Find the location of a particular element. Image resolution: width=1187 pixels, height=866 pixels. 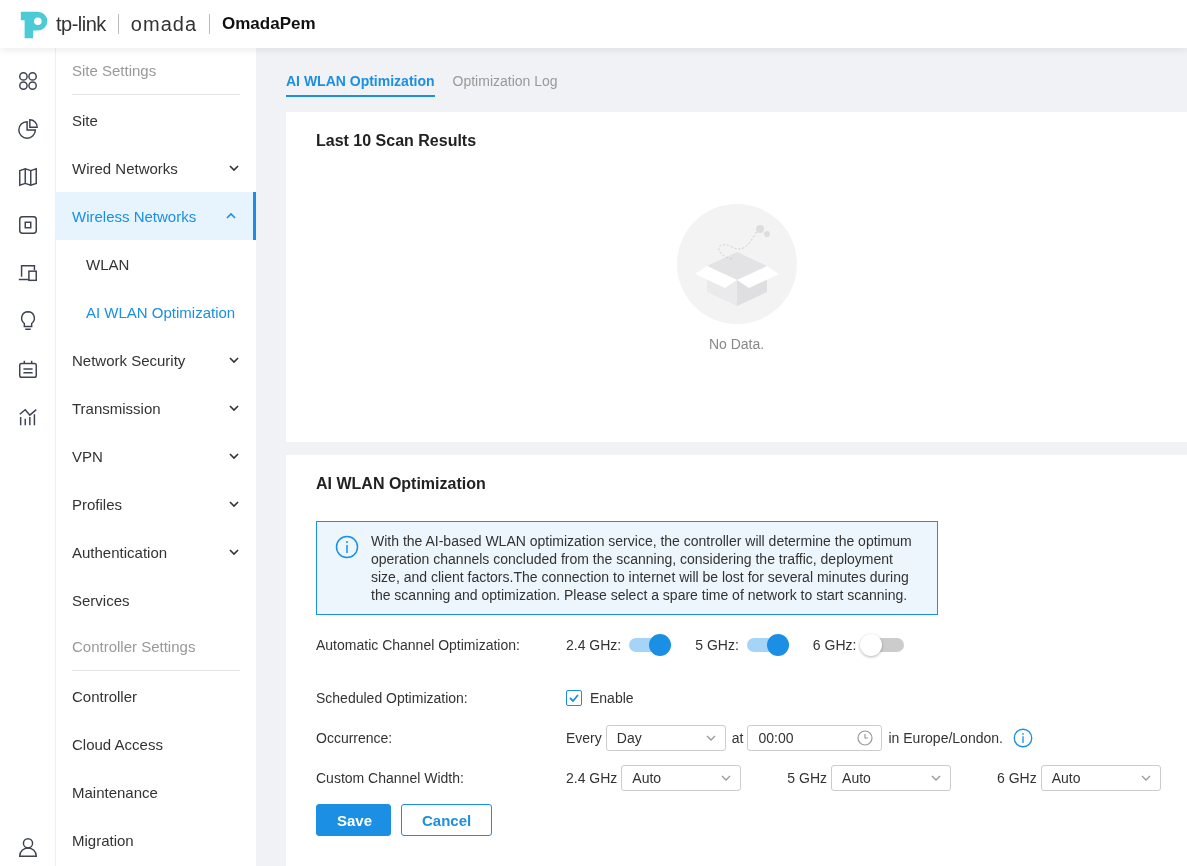

sidebar-item: Authentication is located at coordinates (156, 552).